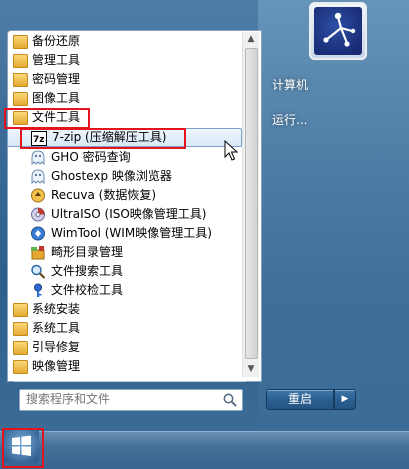 Image resolution: width=409 pixels, height=469 pixels. I want to click on programs-scrollbar: ▲ ▼, so click(250, 204).